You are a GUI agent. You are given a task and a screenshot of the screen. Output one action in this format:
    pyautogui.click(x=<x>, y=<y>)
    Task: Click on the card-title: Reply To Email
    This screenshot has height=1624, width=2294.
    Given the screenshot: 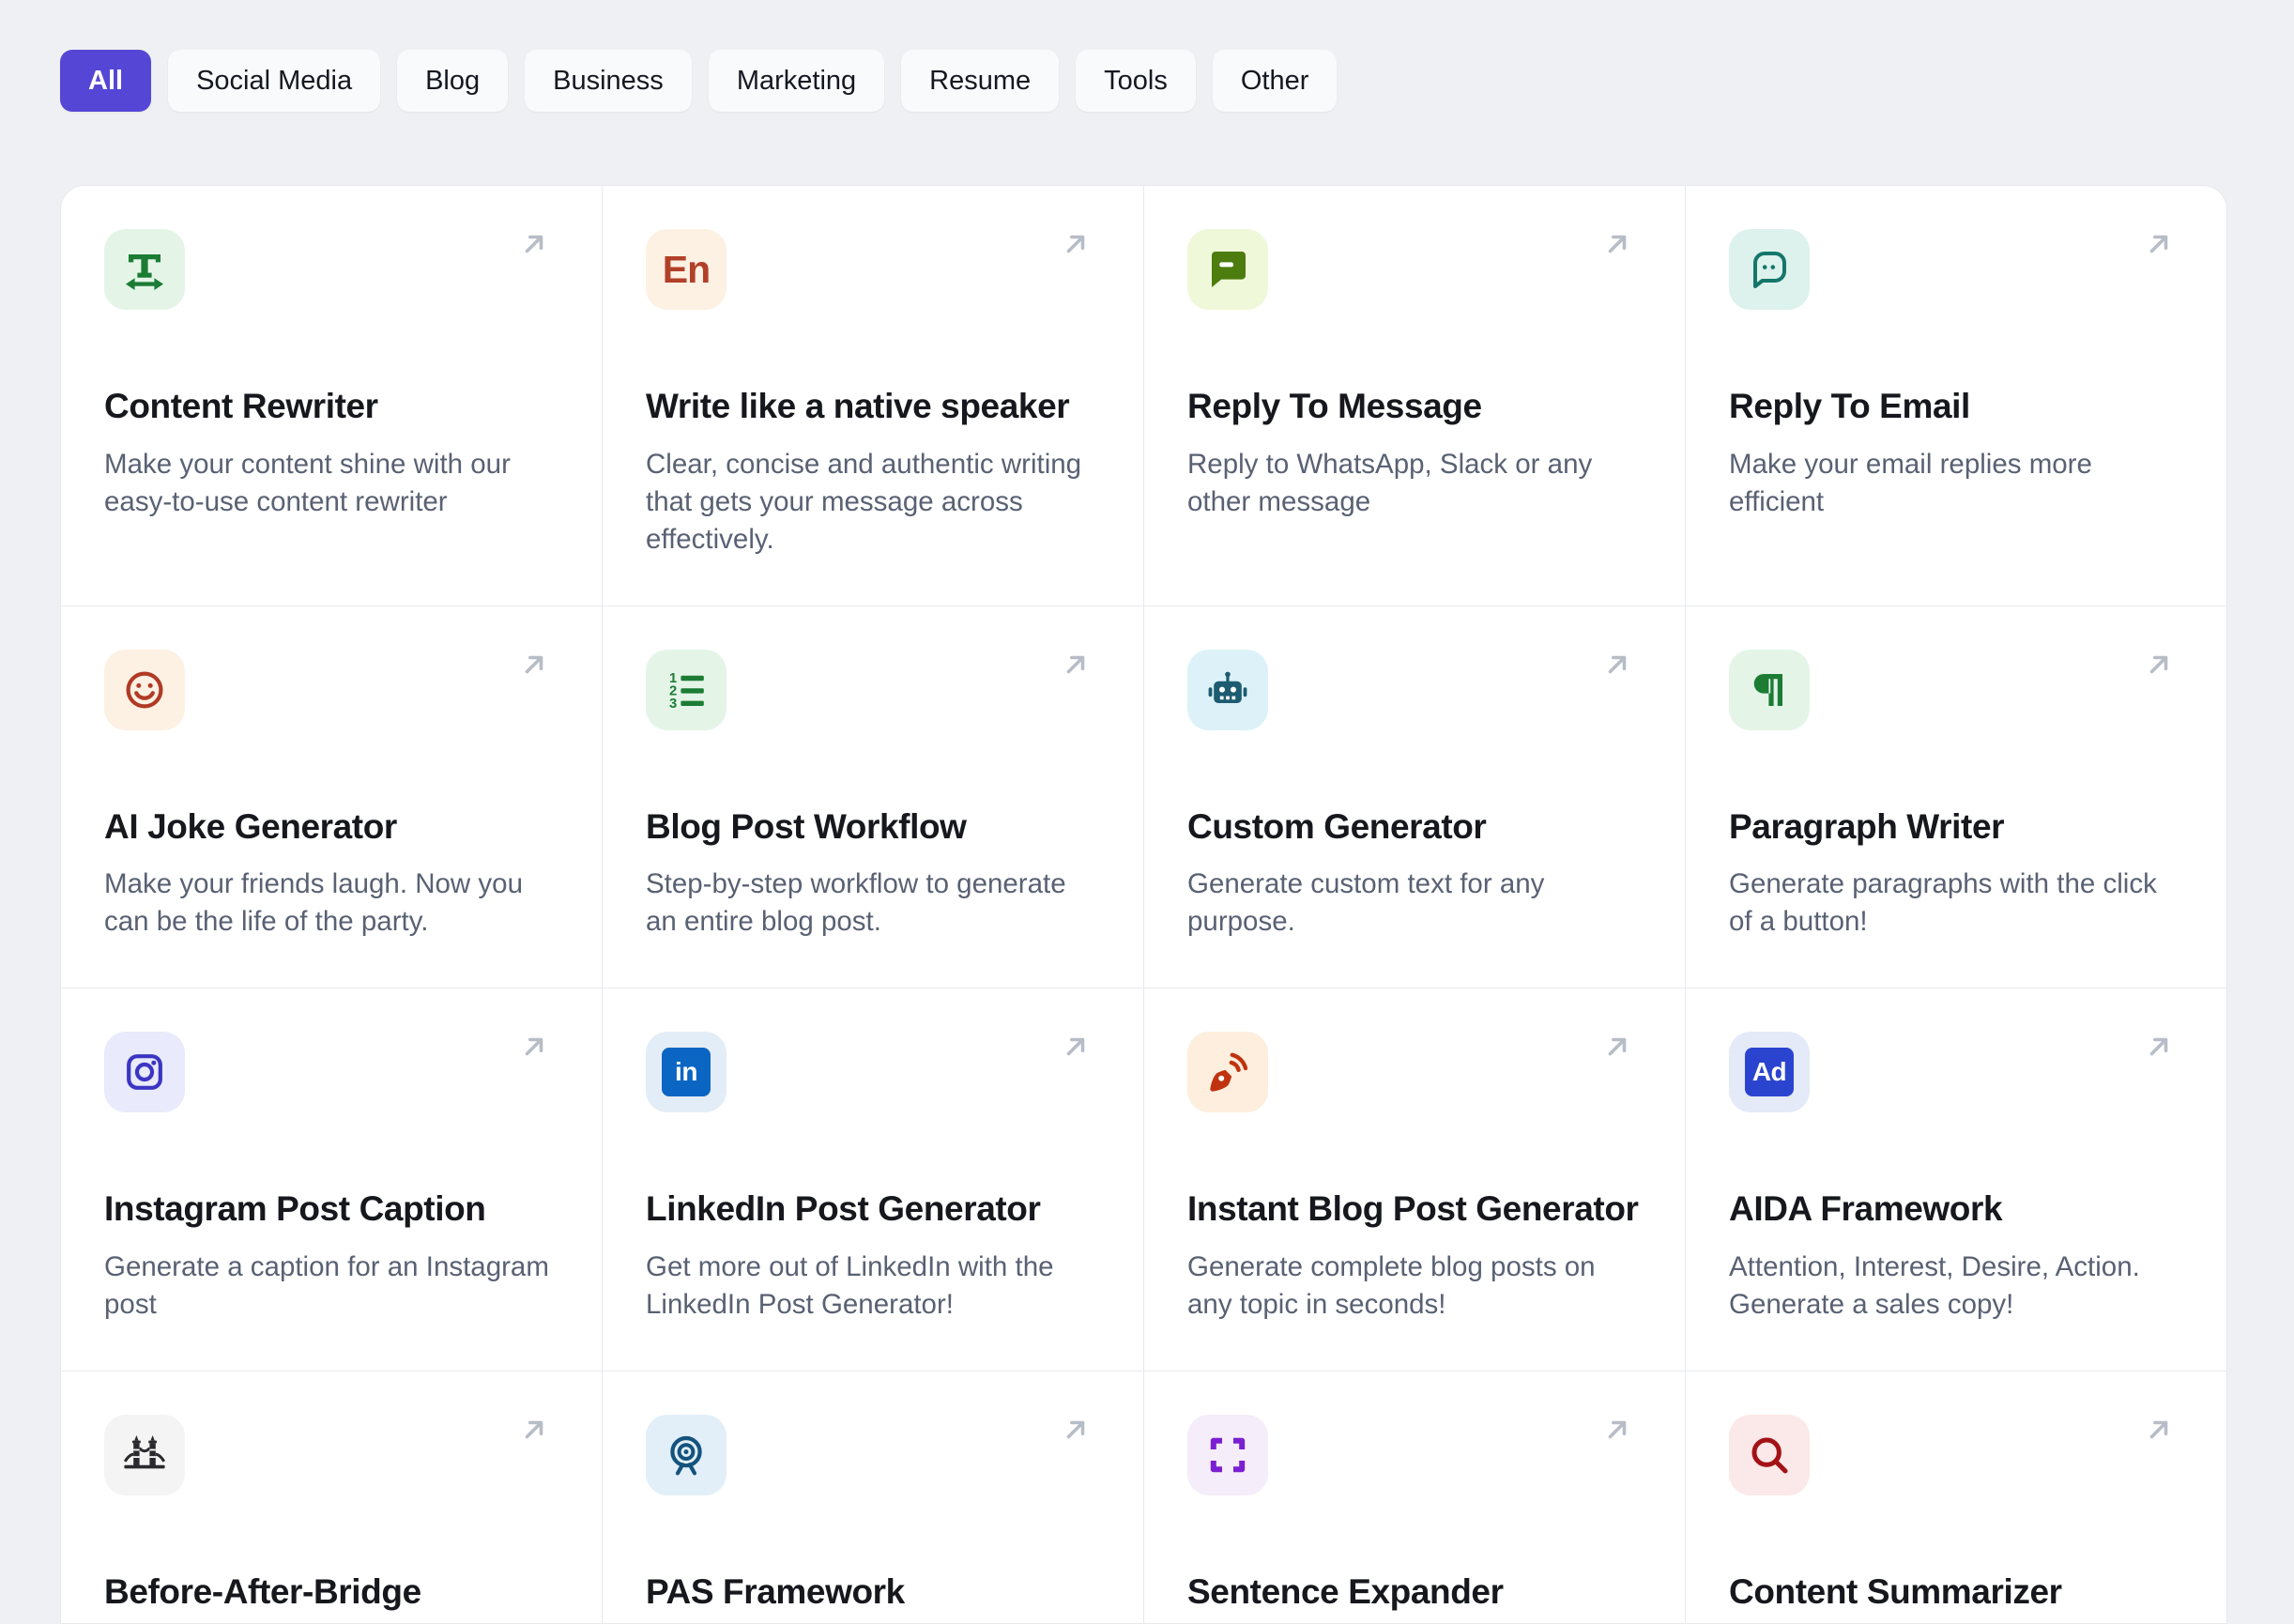 What is the action you would take?
    pyautogui.click(x=1849, y=406)
    